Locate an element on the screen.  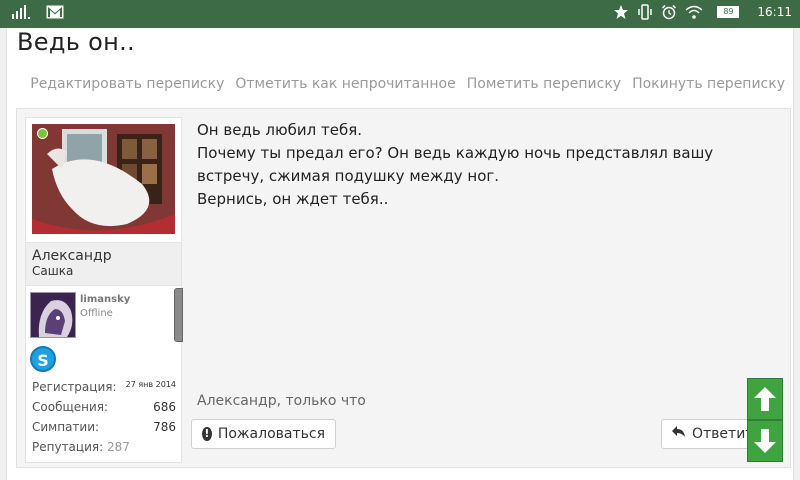
reply-icon is located at coordinates (679, 434).